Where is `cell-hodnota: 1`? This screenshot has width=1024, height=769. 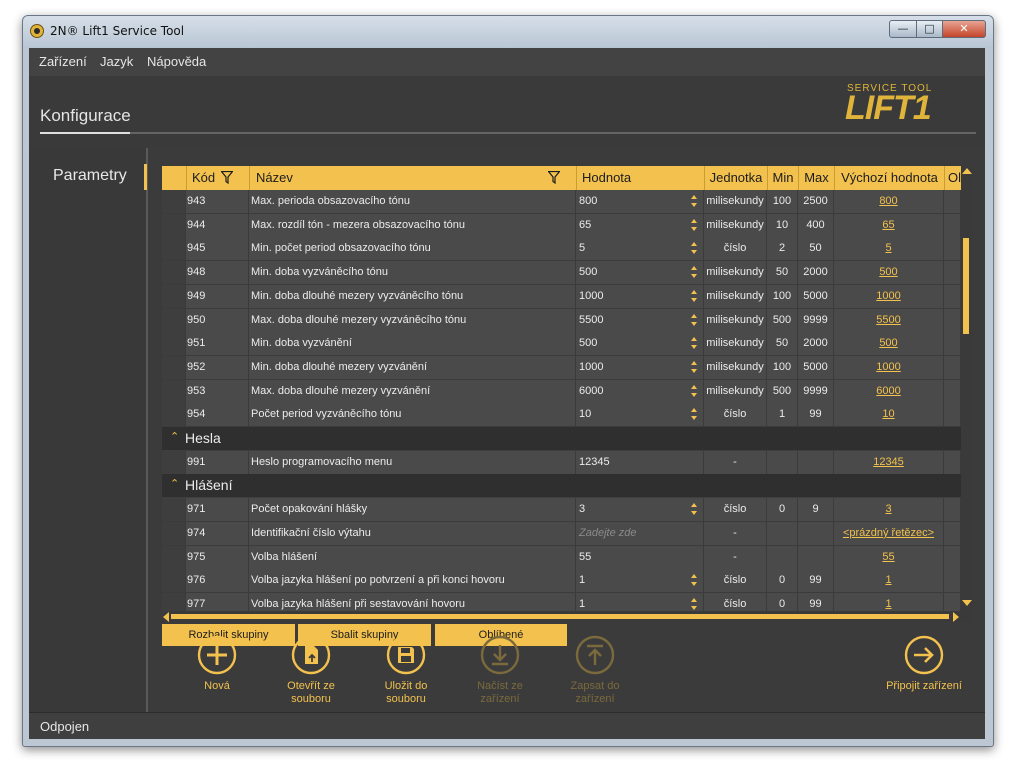 cell-hodnota: 1 is located at coordinates (640, 581).